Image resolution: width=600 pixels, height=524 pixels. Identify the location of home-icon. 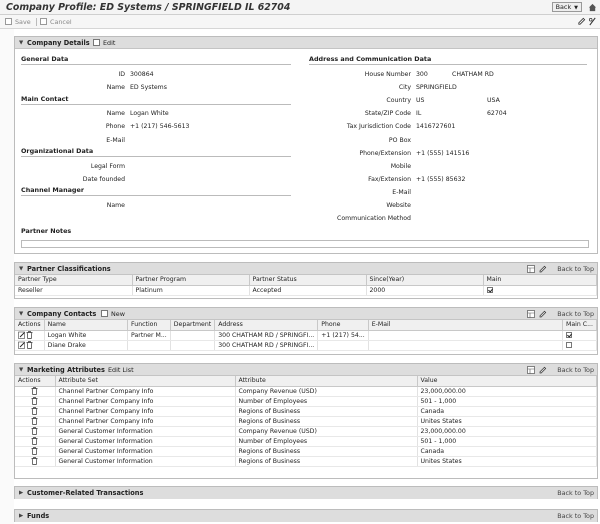
(592, 7).